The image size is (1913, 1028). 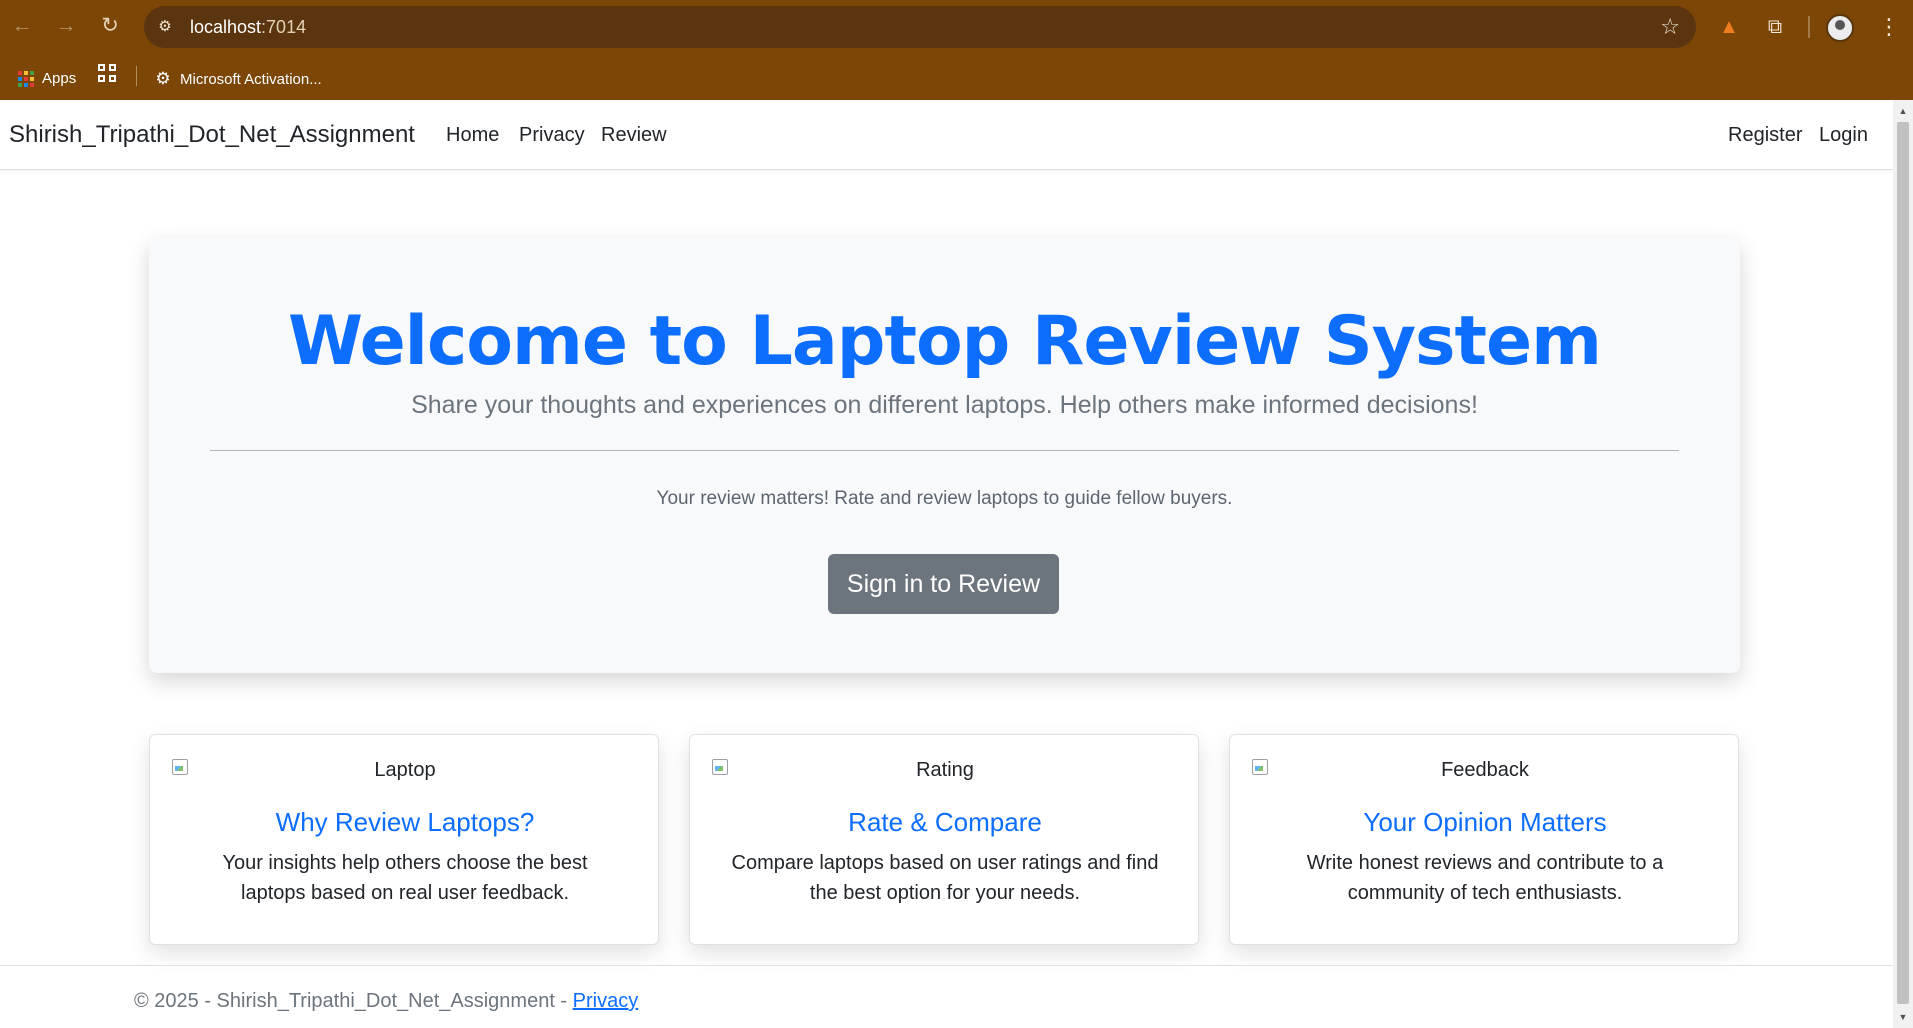 I want to click on browser-toolbar: ← → ↻ ⚙ localhost:7014 ☆ ▲ ⧉ ⋮, so click(x=956, y=28).